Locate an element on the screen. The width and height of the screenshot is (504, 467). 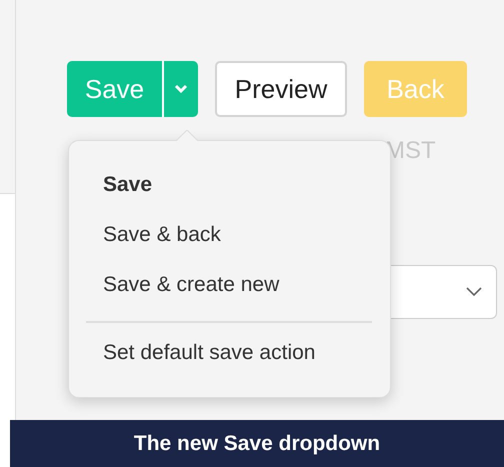
preview-button: Preview is located at coordinates (281, 89).